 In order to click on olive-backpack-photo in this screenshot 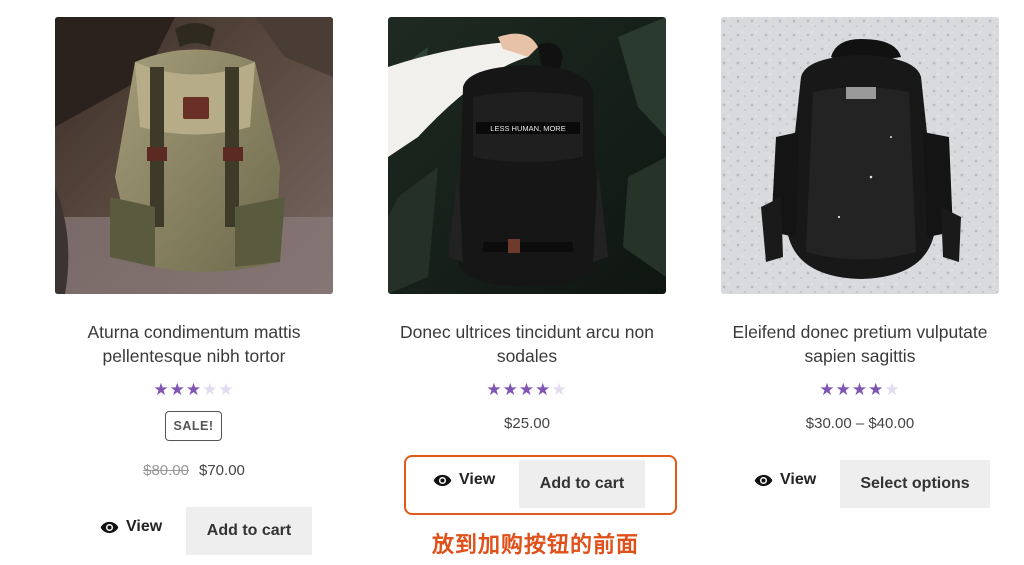, I will do `click(194, 155)`.